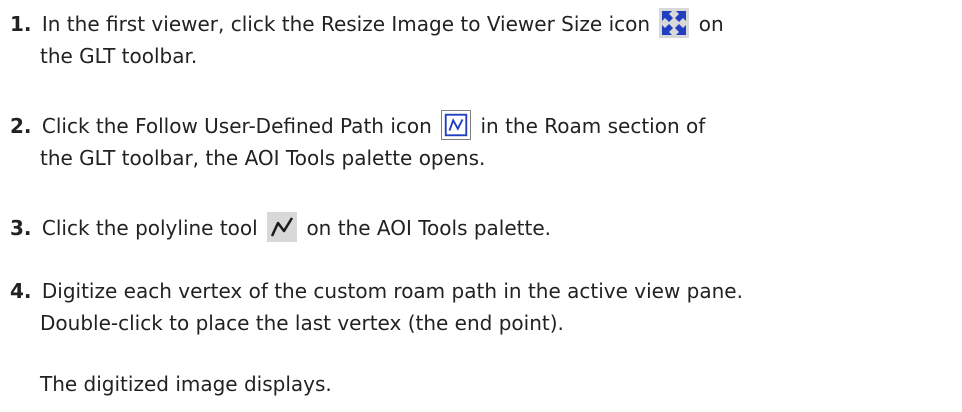  What do you see at coordinates (236, 126) in the screenshot?
I see `step-text: Click the Follow User-Defined Path icon` at bounding box center [236, 126].